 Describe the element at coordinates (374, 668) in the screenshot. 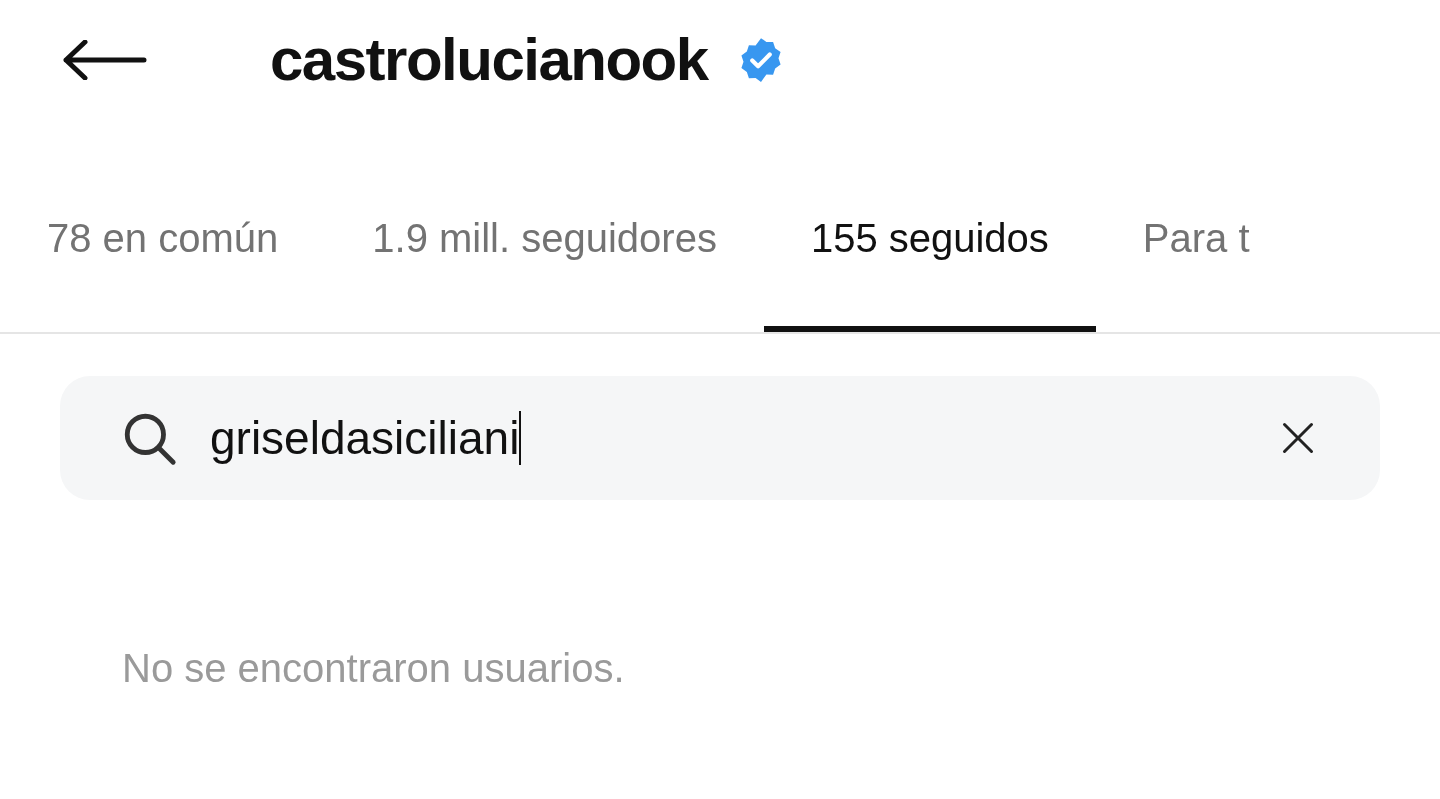

I see `empty-results-message: No se encontraron usuarios.` at that location.